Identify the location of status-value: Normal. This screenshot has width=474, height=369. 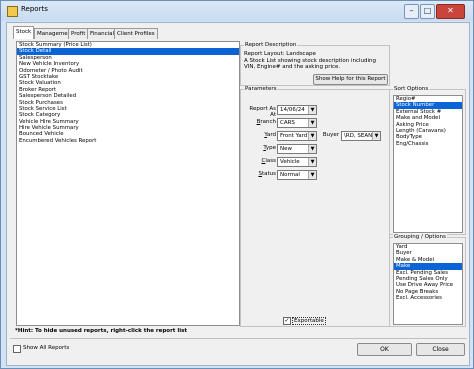
(290, 175).